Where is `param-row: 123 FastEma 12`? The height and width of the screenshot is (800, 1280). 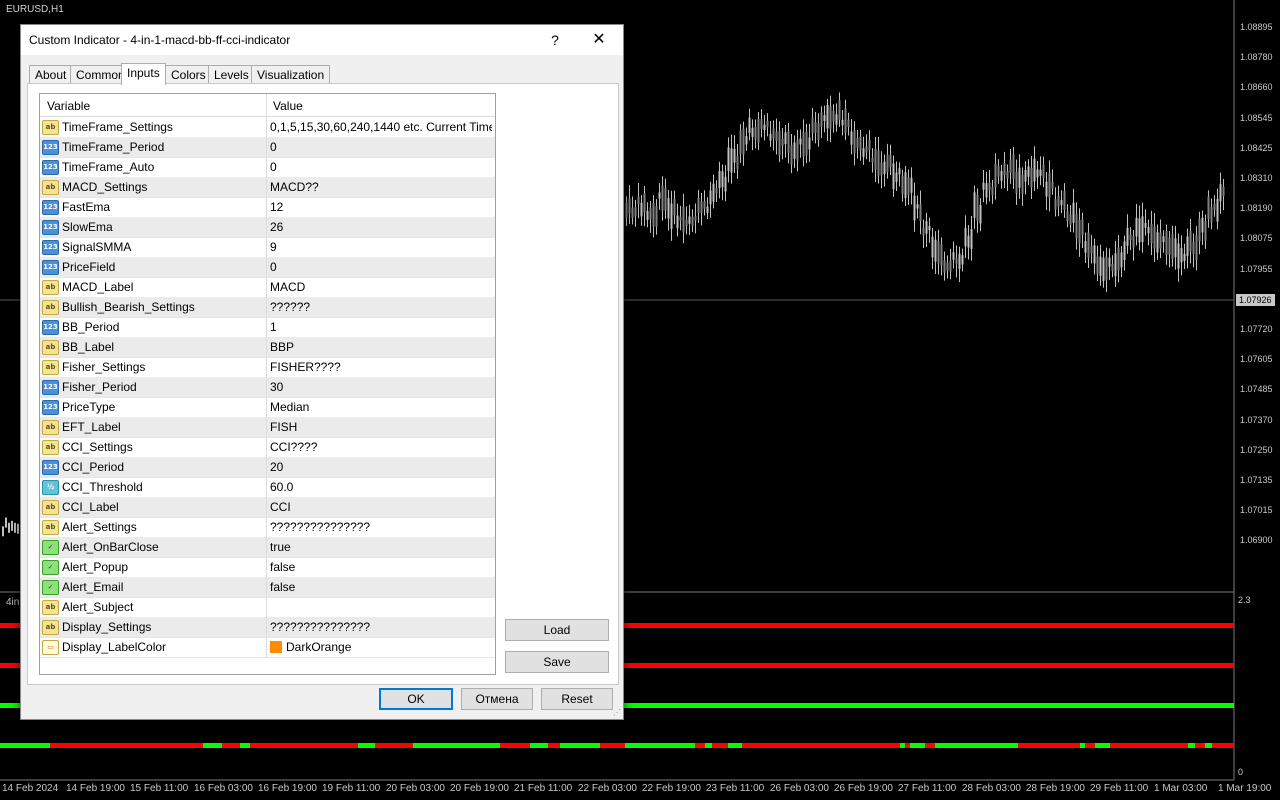 param-row: 123 FastEma 12 is located at coordinates (267, 207).